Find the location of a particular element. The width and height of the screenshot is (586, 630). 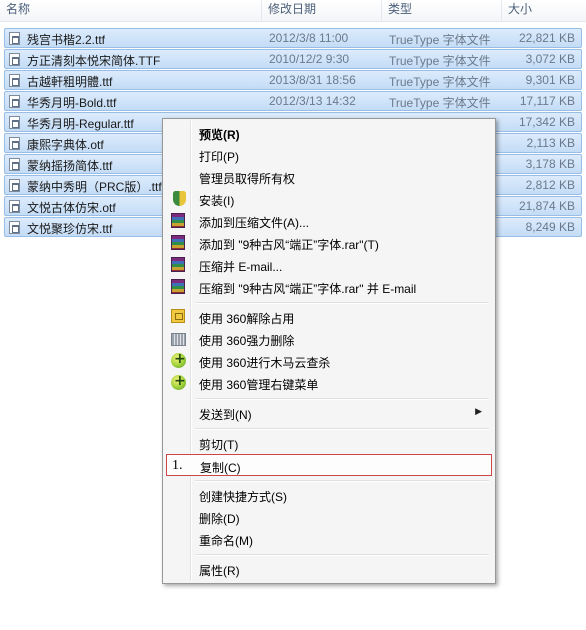

menu-label: 使用 360管理右键菜单 is located at coordinates (259, 385).